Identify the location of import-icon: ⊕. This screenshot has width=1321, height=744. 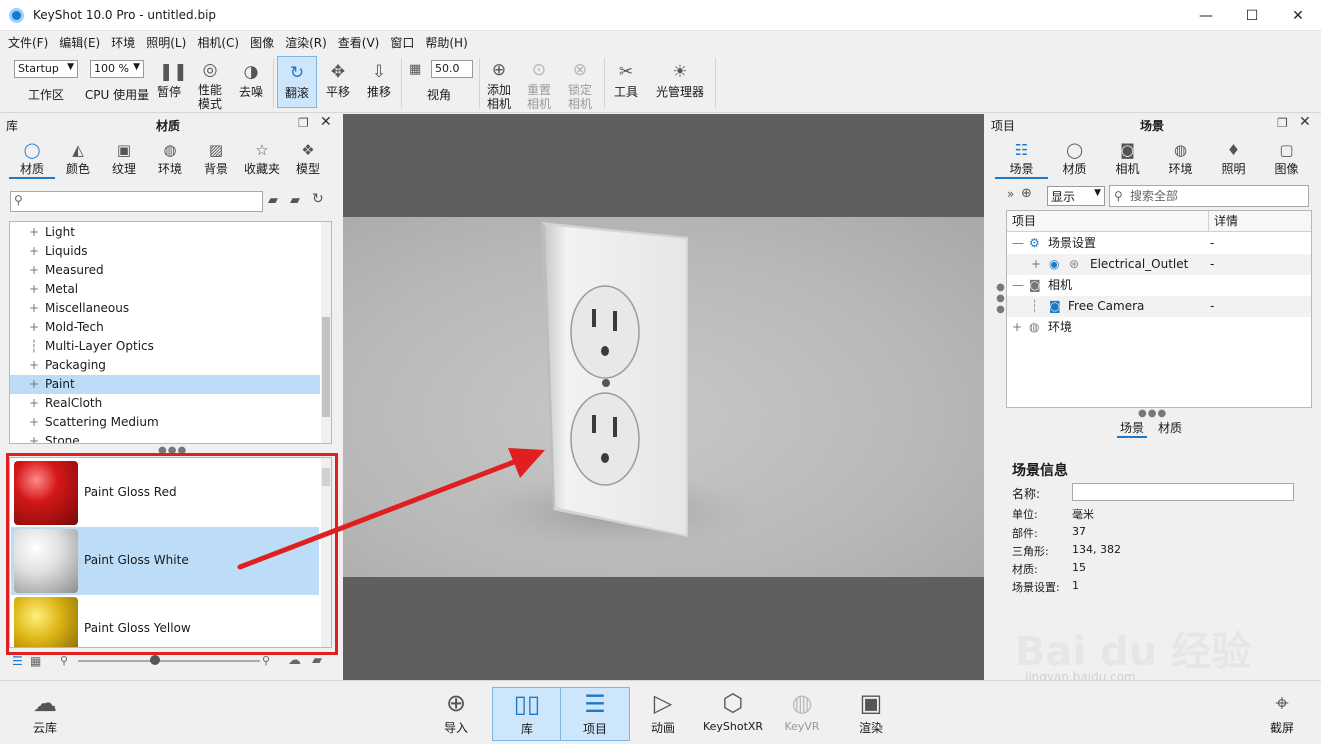
(456, 703).